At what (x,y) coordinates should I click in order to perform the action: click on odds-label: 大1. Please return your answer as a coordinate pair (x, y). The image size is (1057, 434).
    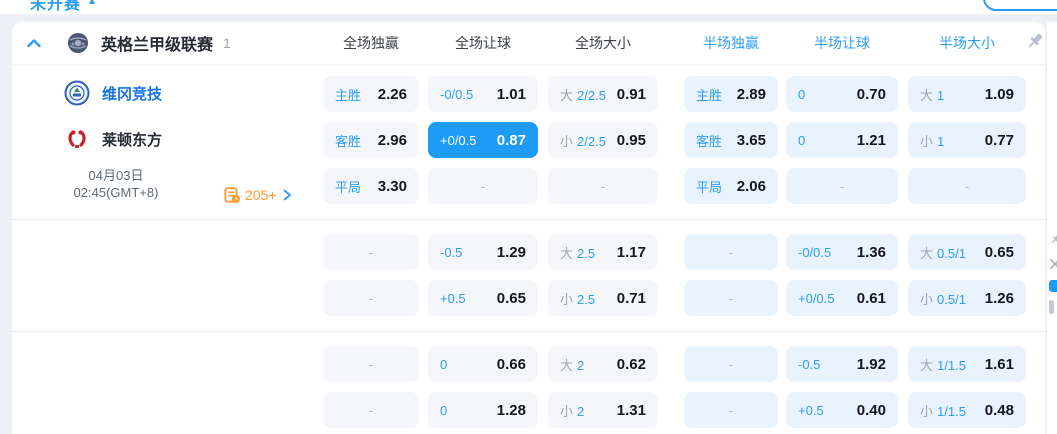
    Looking at the image, I should click on (932, 94).